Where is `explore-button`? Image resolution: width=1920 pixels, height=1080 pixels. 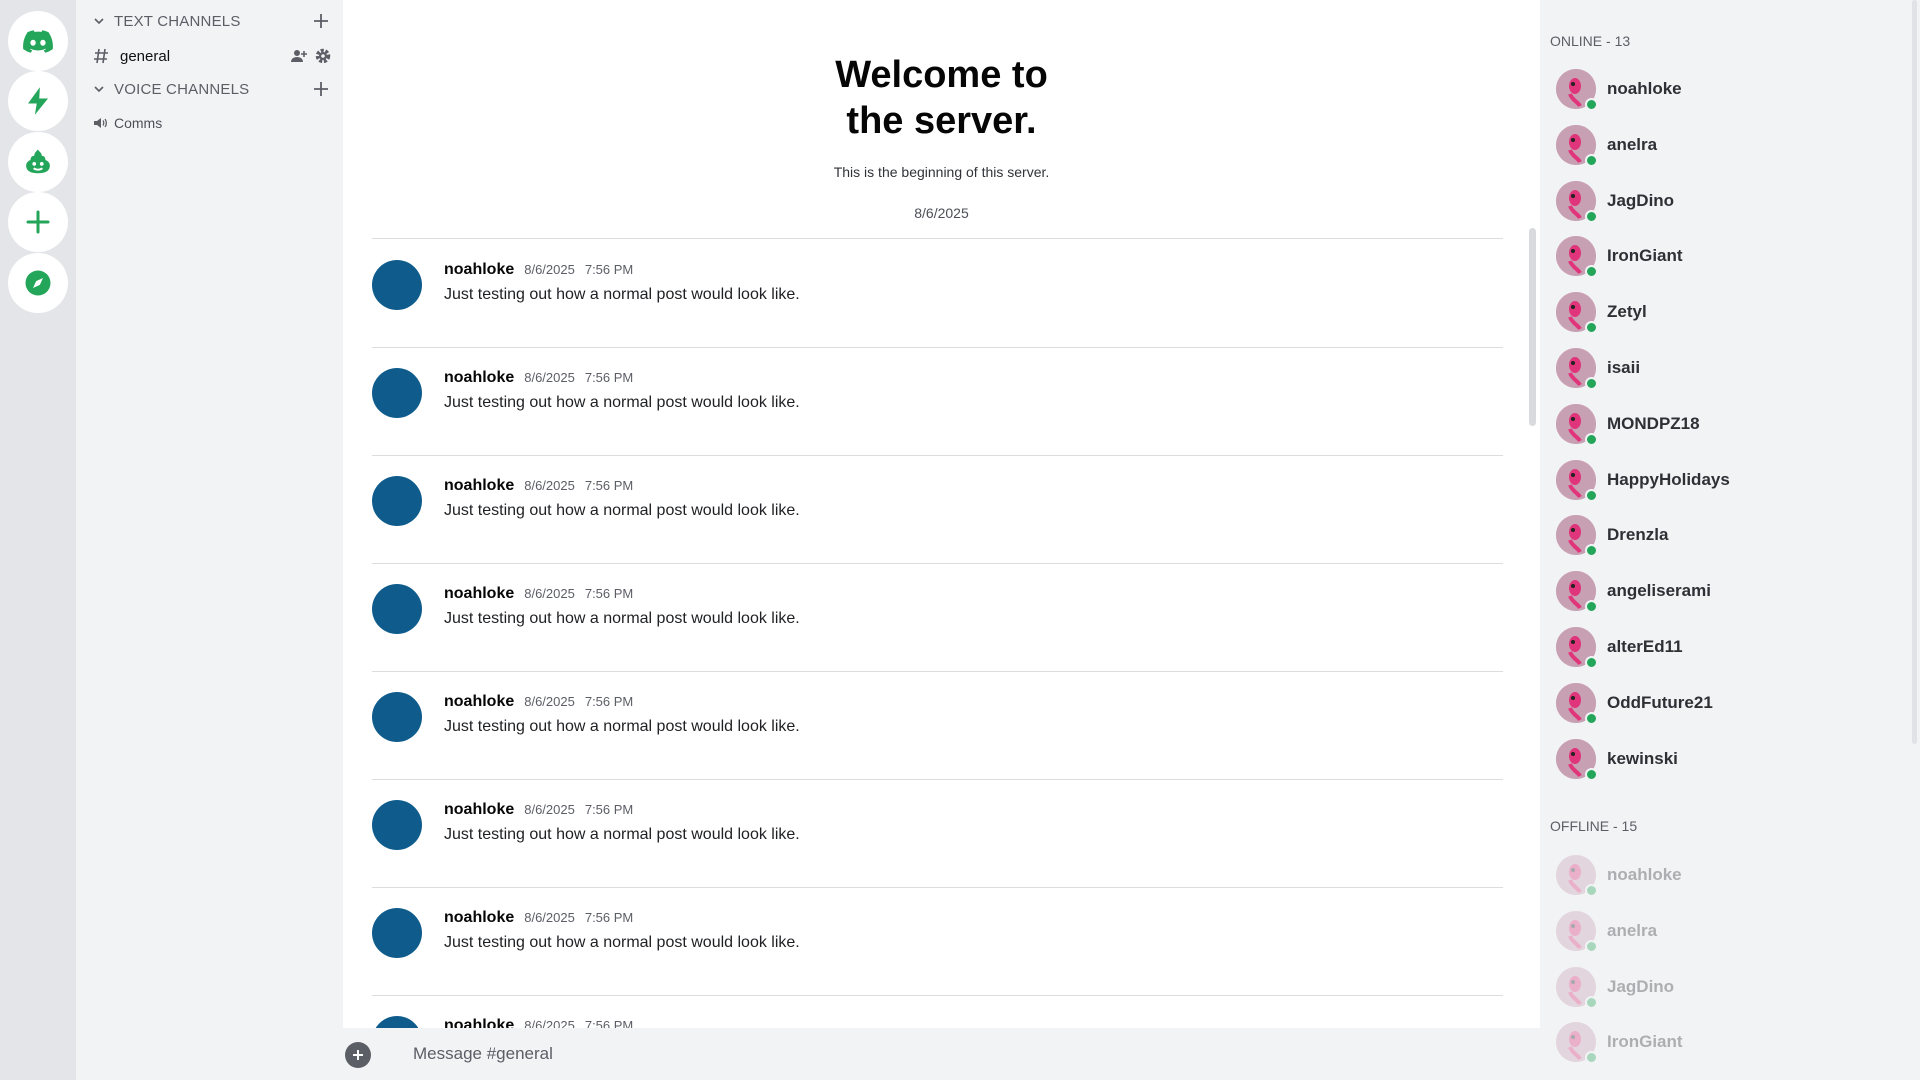
explore-button is located at coordinates (38, 283).